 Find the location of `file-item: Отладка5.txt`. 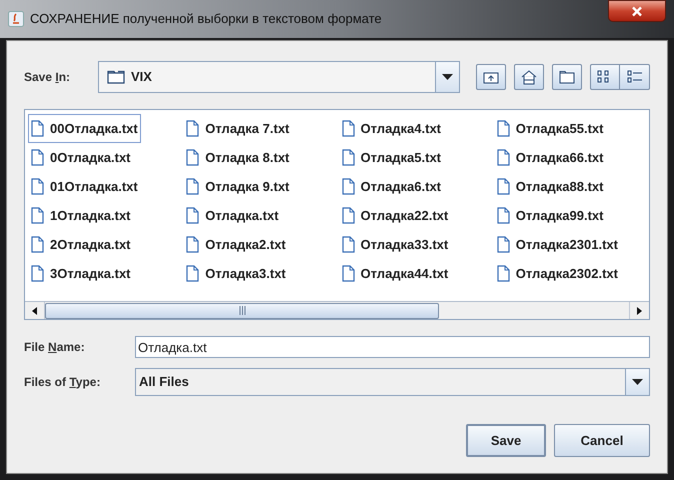

file-item: Отладка5.txt is located at coordinates (391, 157).